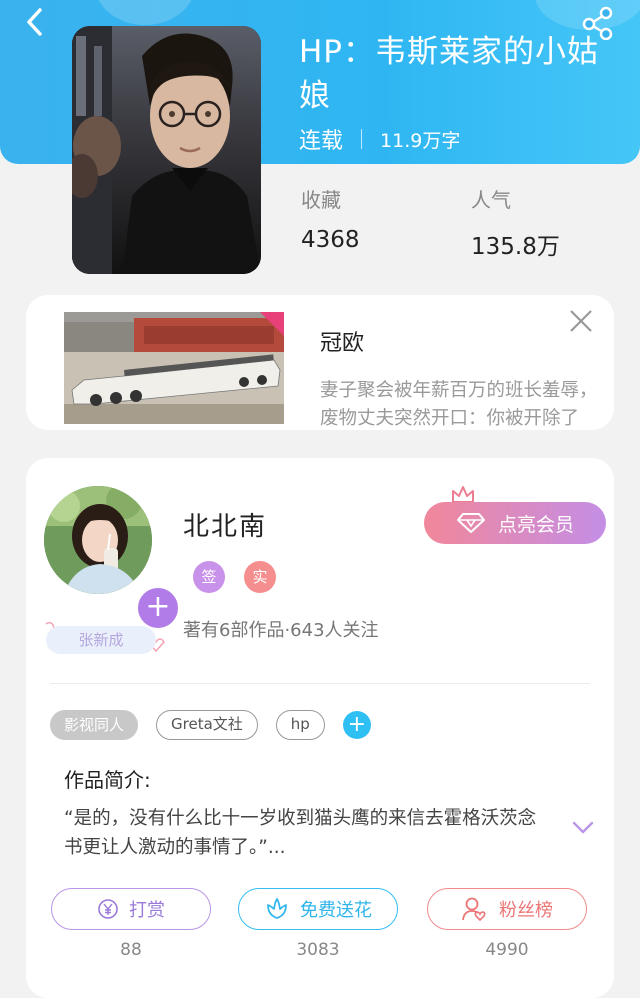 The height and width of the screenshot is (998, 640). What do you see at coordinates (459, 404) in the screenshot?
I see `ad-description: 妻子聚会被年薪百万的班长羞辱，废物丈夫突然开口：你被开除了` at bounding box center [459, 404].